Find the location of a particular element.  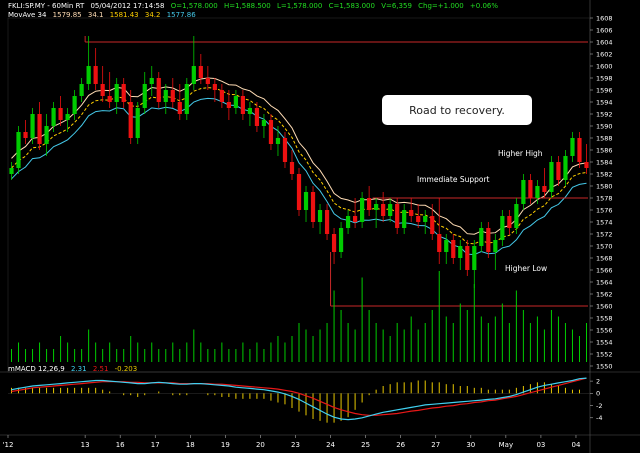

macd-v3: -0.203 is located at coordinates (126, 369).